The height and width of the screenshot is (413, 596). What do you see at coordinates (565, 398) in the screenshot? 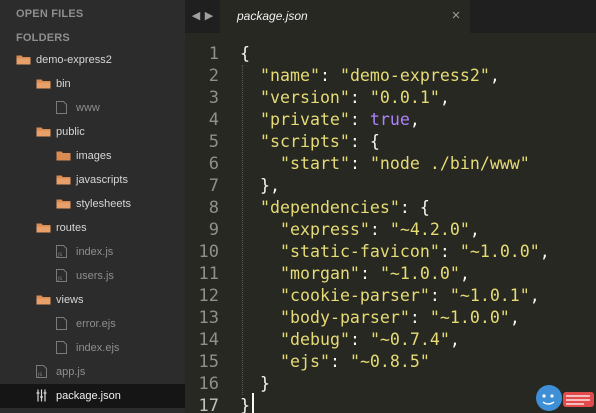
I see `itbang-logo-watermark` at bounding box center [565, 398].